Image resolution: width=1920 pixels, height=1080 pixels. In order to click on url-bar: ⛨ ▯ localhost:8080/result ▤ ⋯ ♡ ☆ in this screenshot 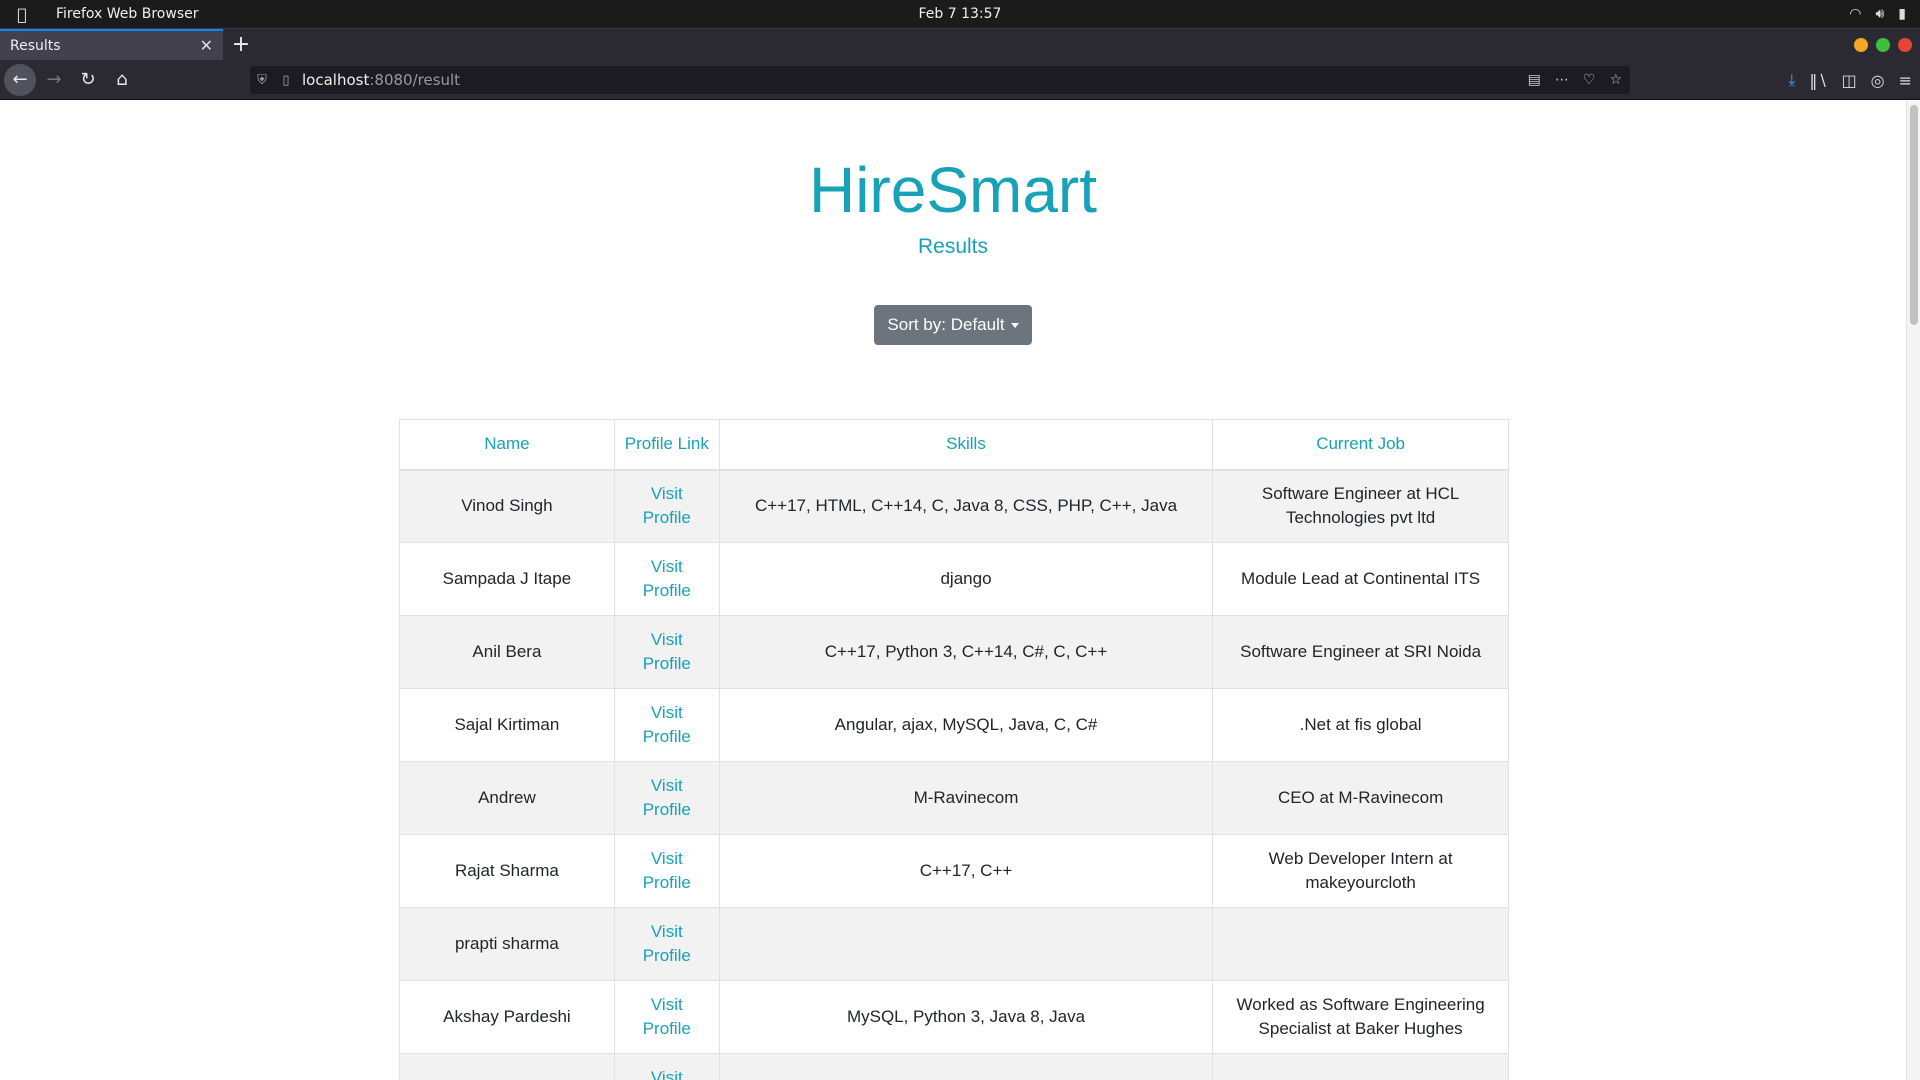, I will do `click(940, 80)`.